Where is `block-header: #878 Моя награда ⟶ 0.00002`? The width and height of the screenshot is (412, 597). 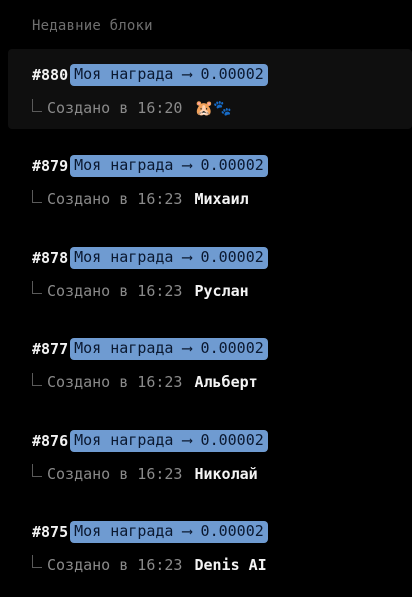 block-header: #878 Моя награда ⟶ 0.00002 is located at coordinates (150, 258).